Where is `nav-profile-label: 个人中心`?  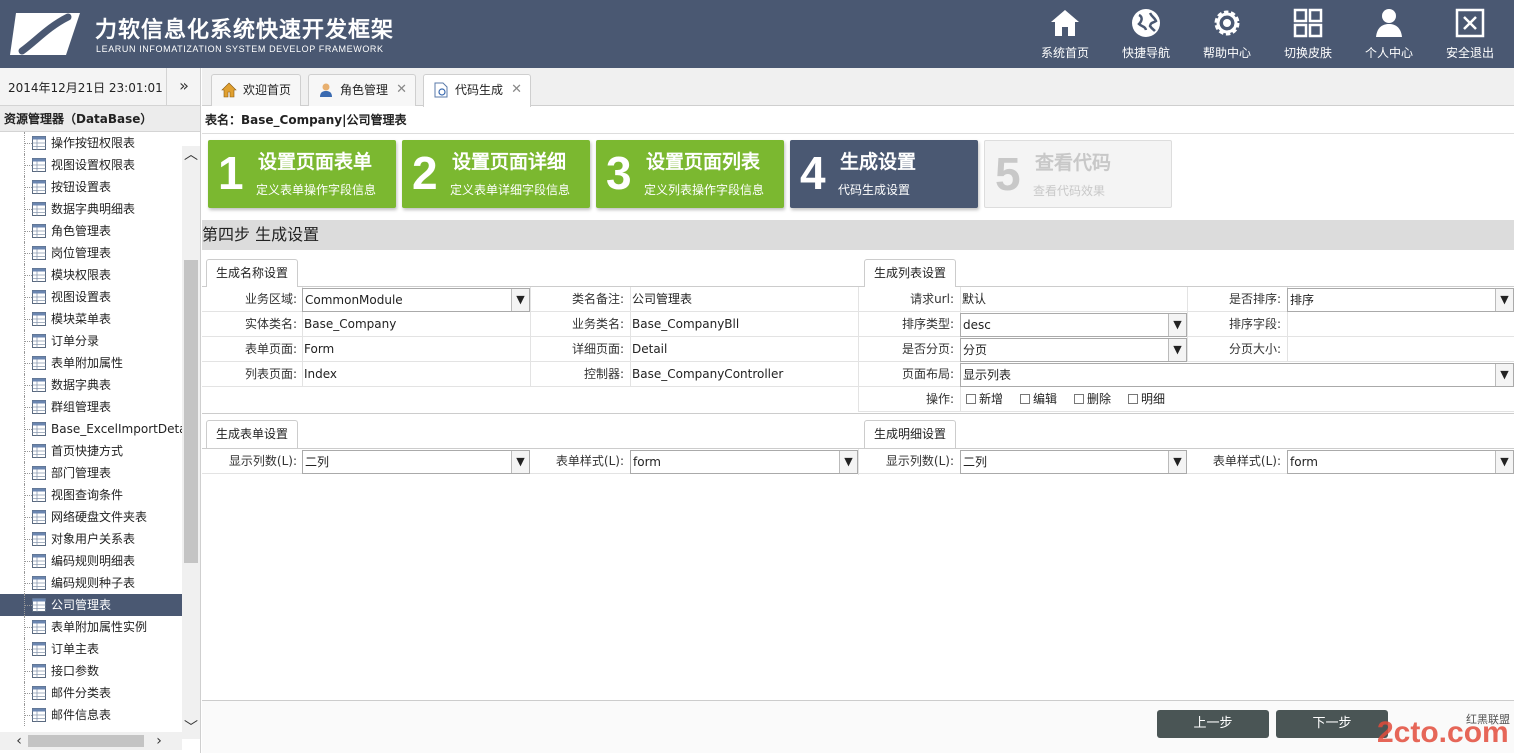
nav-profile-label: 个人中心 is located at coordinates (1388, 53).